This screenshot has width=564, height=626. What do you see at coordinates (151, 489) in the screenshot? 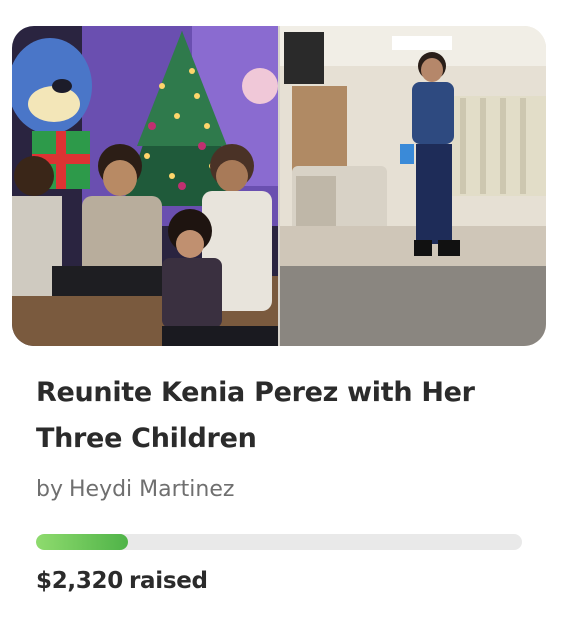
I see `organizer-name: Heydi Martinez` at bounding box center [151, 489].